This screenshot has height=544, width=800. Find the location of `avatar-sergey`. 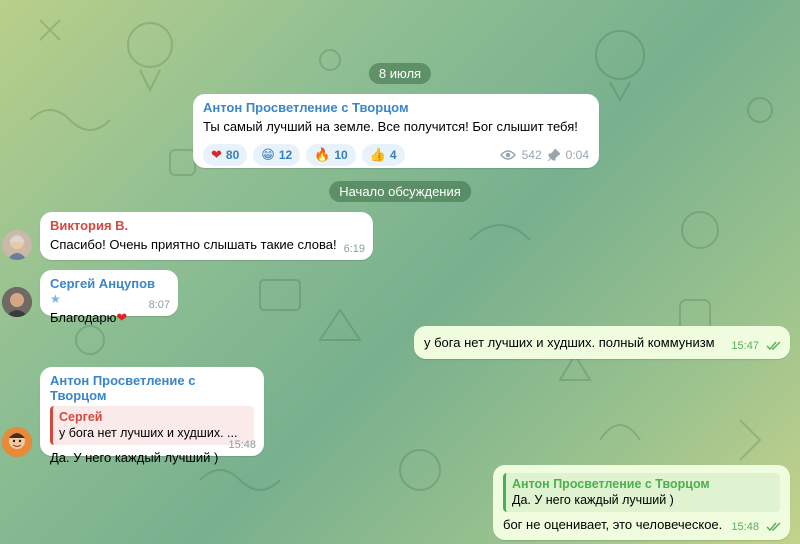

avatar-sergey is located at coordinates (17, 302).